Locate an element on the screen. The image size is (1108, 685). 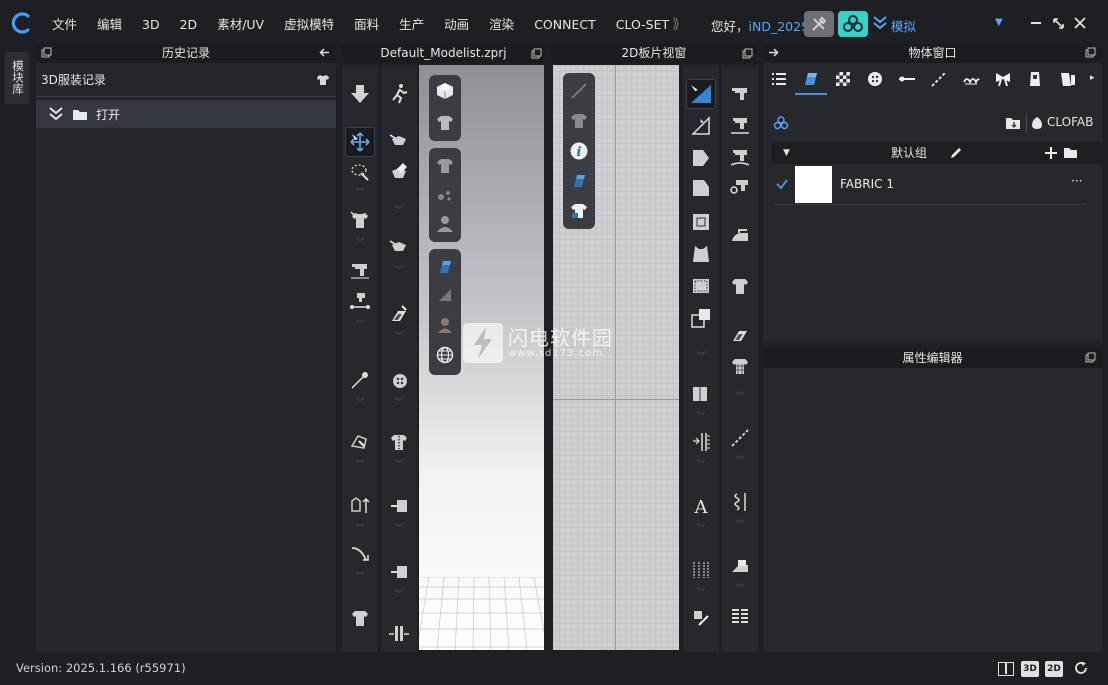
dotted-select-tool is located at coordinates (701, 286).